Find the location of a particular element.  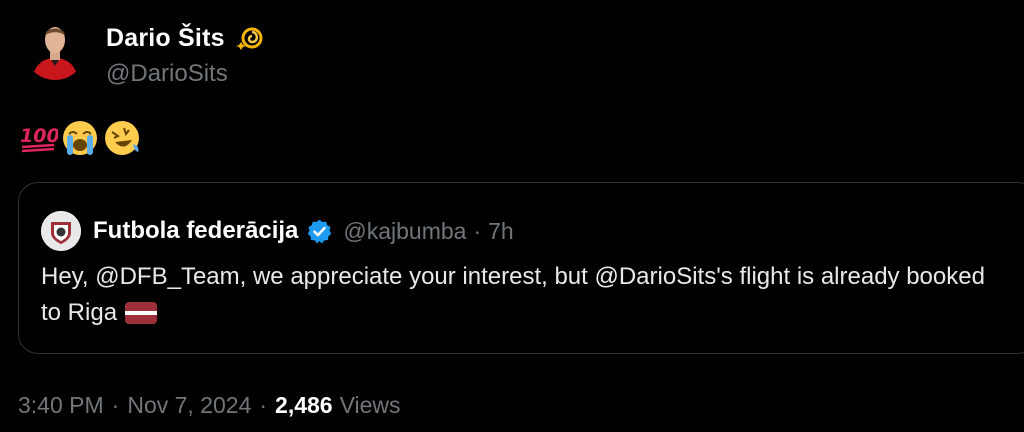

quoted-avatar is located at coordinates (61, 231).